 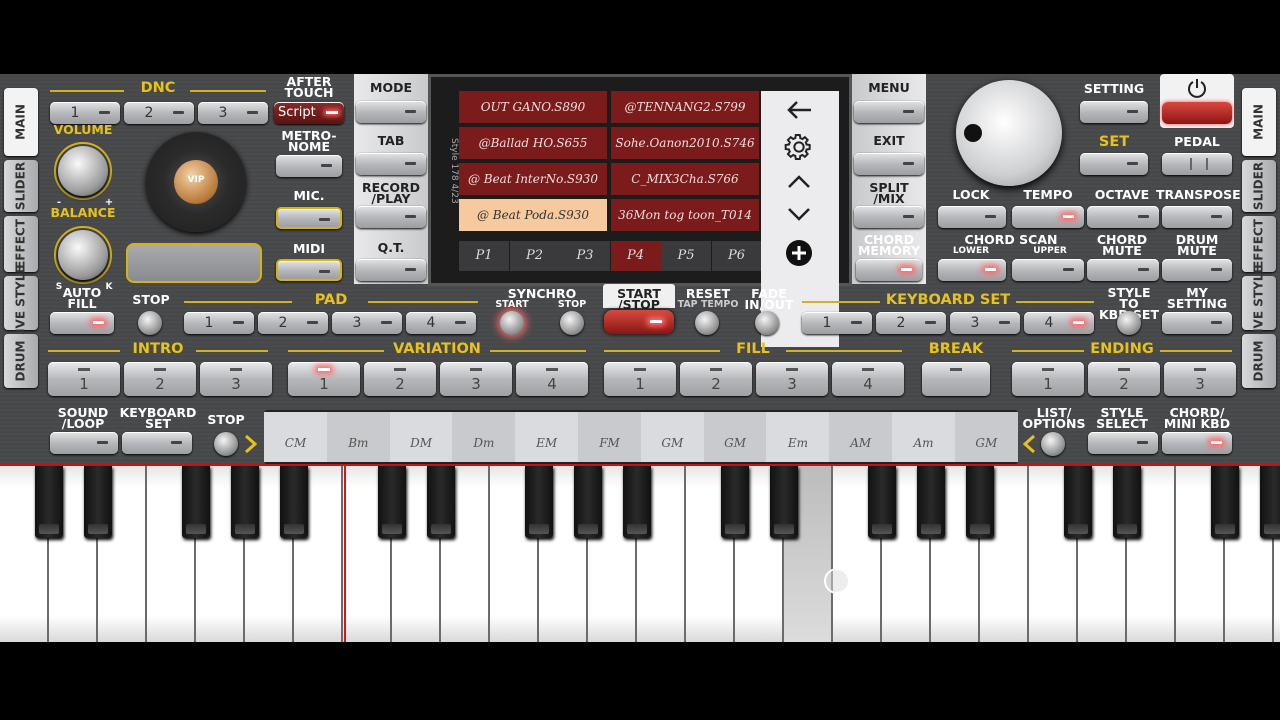 What do you see at coordinates (196, 182) in the screenshot?
I see `vip-icon: VIP` at bounding box center [196, 182].